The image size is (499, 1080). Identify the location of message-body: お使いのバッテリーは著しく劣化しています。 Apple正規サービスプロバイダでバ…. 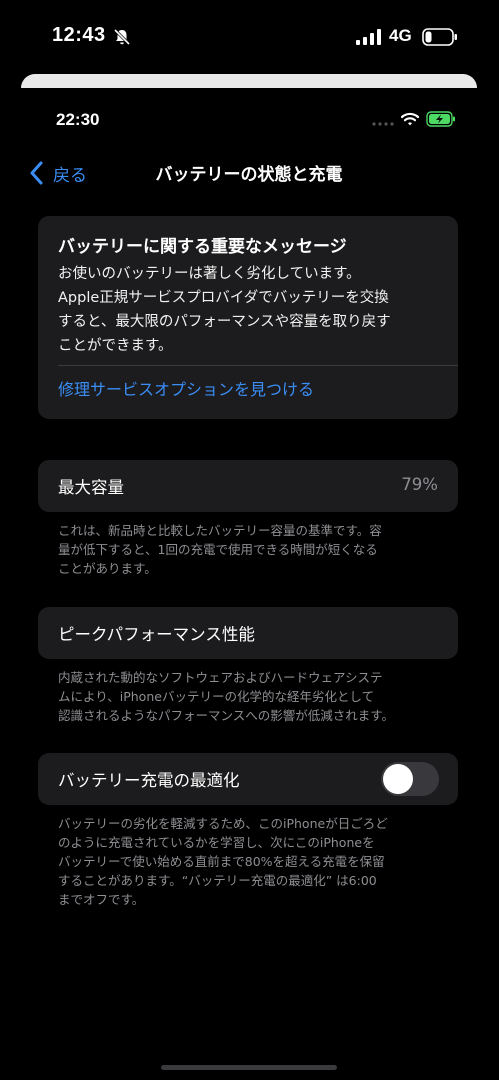
(250, 310).